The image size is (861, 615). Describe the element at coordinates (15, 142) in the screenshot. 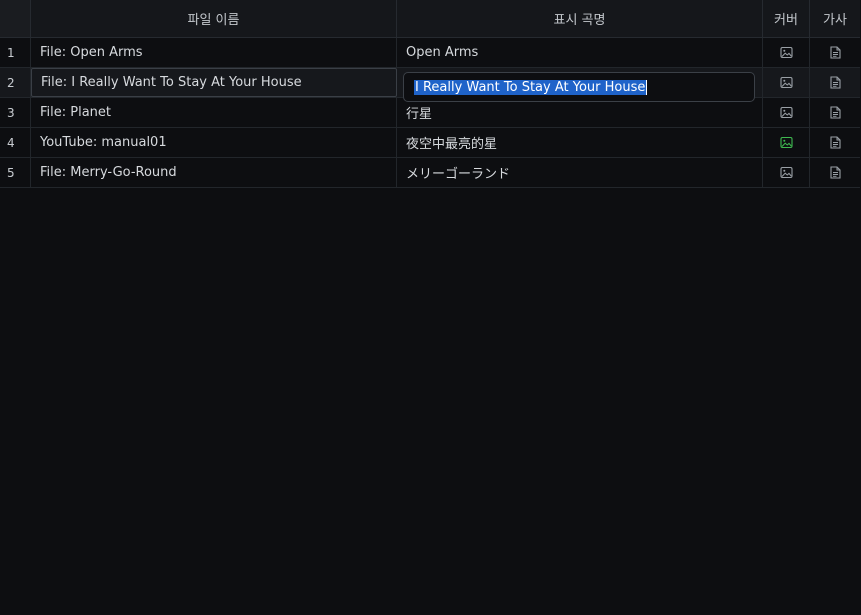

I see `row-index: 4` at that location.